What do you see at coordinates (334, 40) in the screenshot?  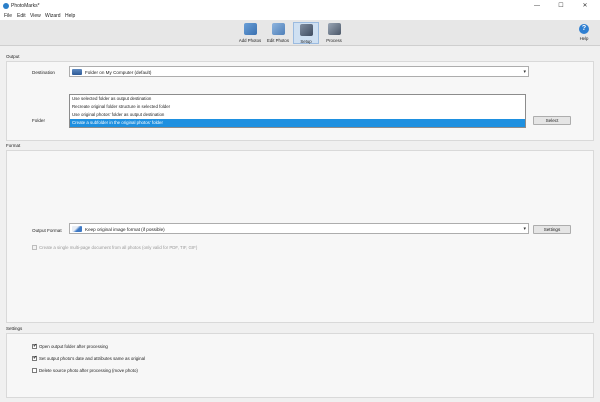 I see `process-label: Process` at bounding box center [334, 40].